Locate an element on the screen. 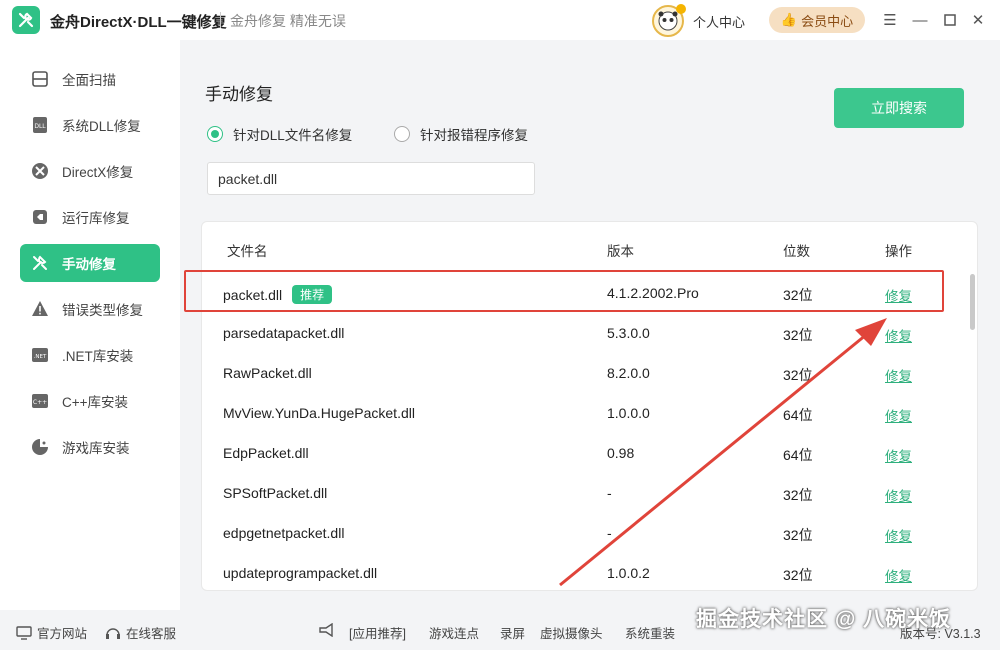 This screenshot has height=650, width=1000. radio-label: 针对DLL文件名修复 is located at coordinates (293, 135).